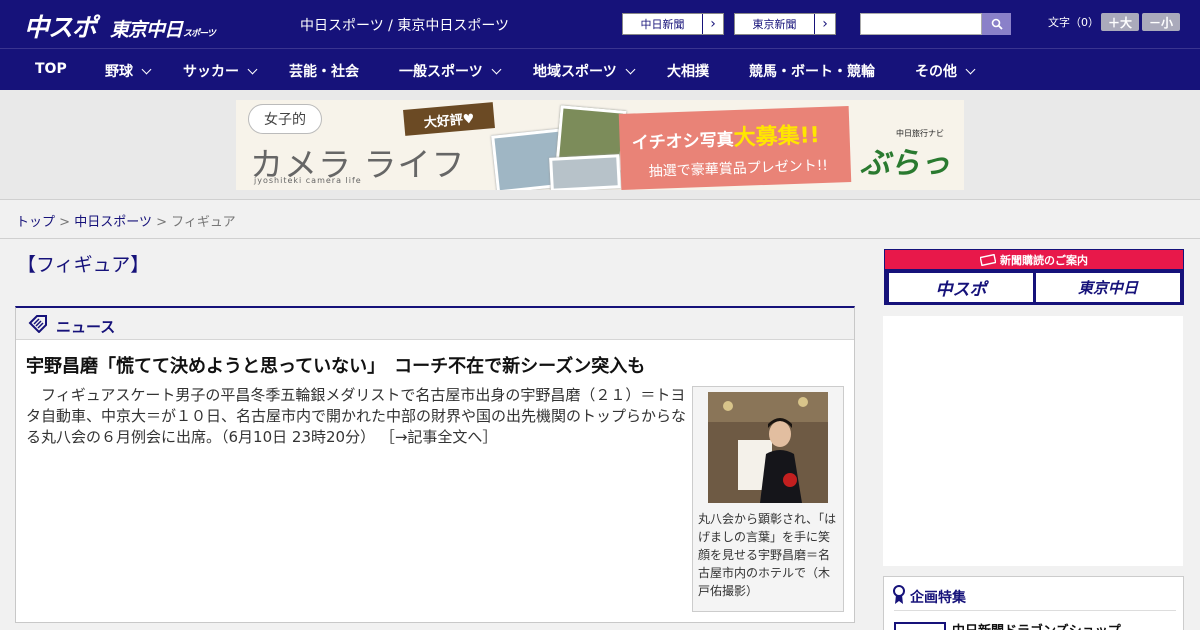 This screenshot has height=630, width=1200. I want to click on site-description: 中日スポーツ / 東京中日スポーツ, so click(405, 26).